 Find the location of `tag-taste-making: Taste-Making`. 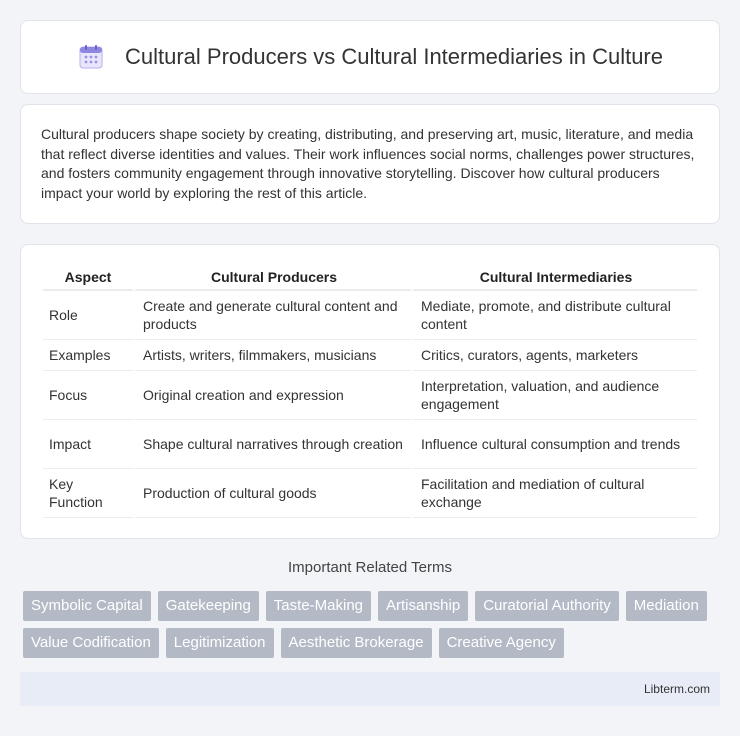

tag-taste-making: Taste-Making is located at coordinates (318, 606).